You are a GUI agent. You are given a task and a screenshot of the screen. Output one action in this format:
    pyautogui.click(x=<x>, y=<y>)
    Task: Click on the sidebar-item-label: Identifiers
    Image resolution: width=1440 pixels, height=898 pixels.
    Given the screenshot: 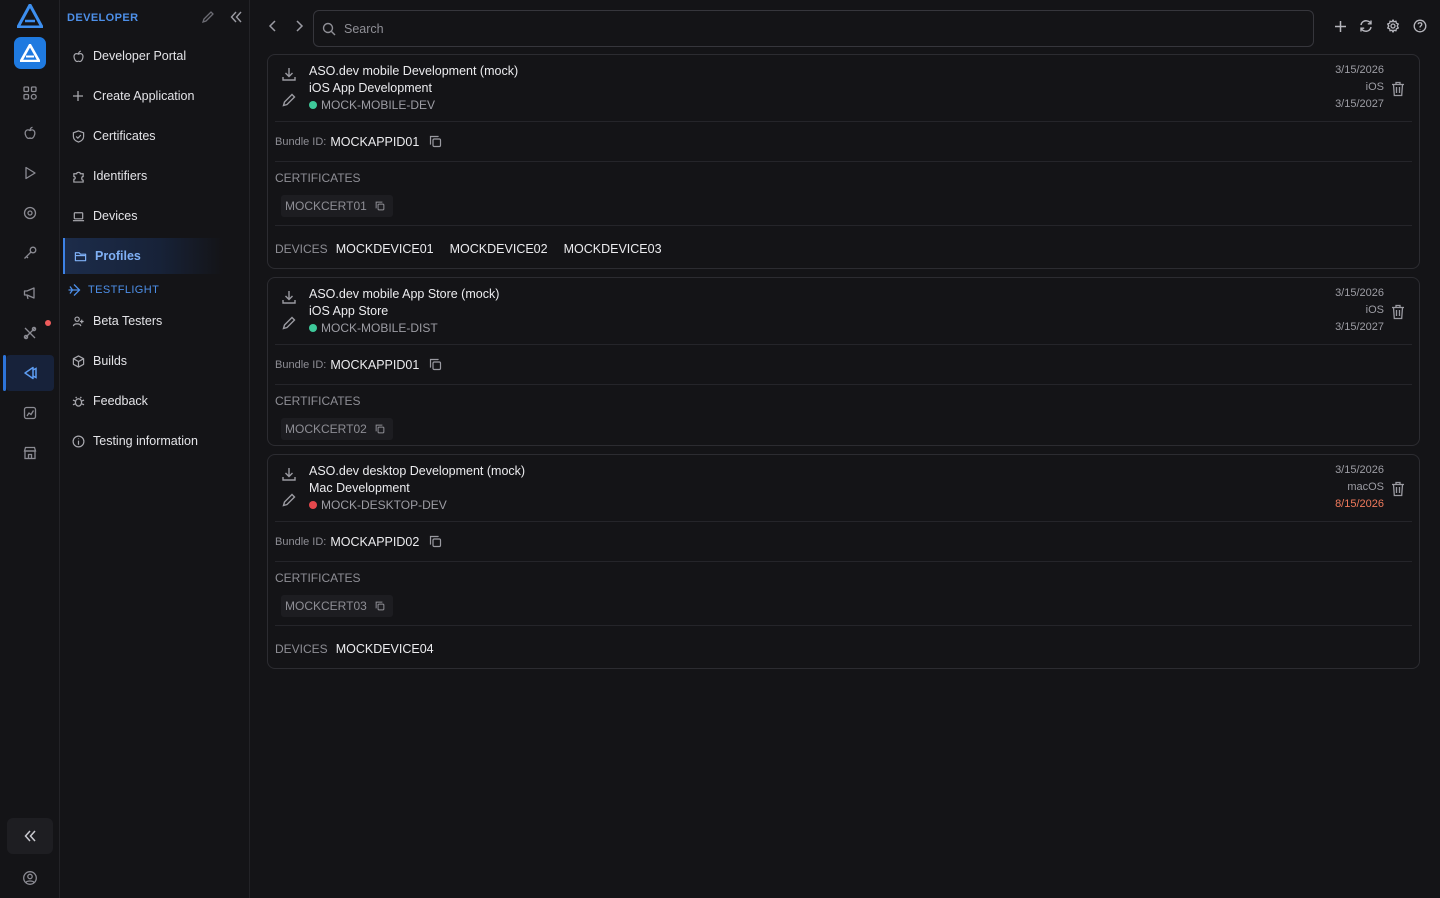 What is the action you would take?
    pyautogui.click(x=120, y=176)
    